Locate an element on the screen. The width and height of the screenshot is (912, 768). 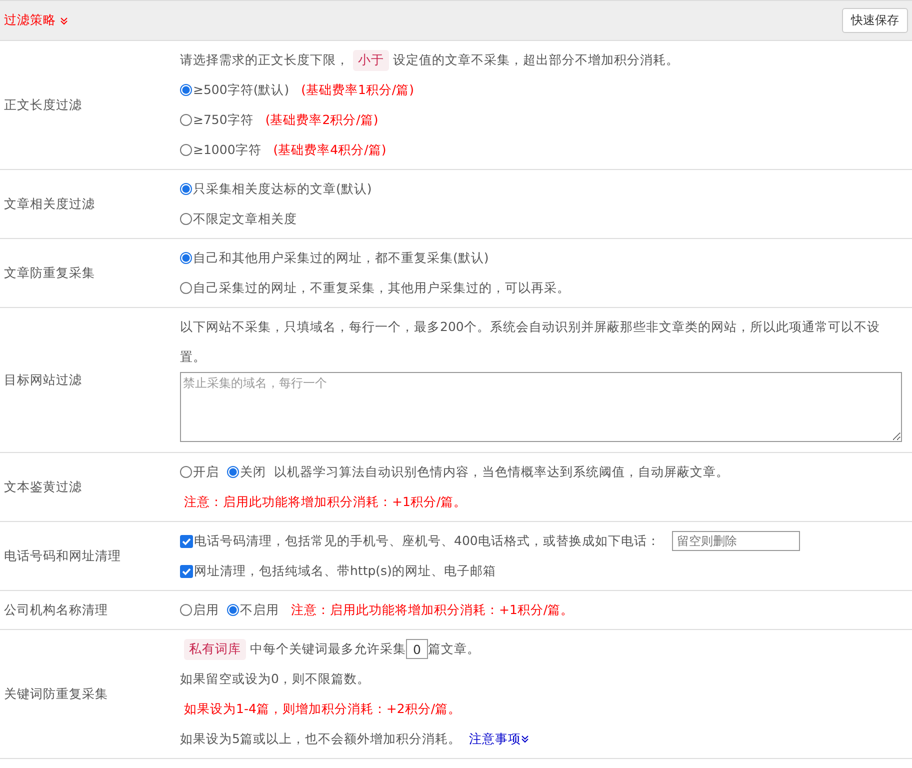
radio-option: 只采集相关度达标的文章(默认) is located at coordinates (276, 189).